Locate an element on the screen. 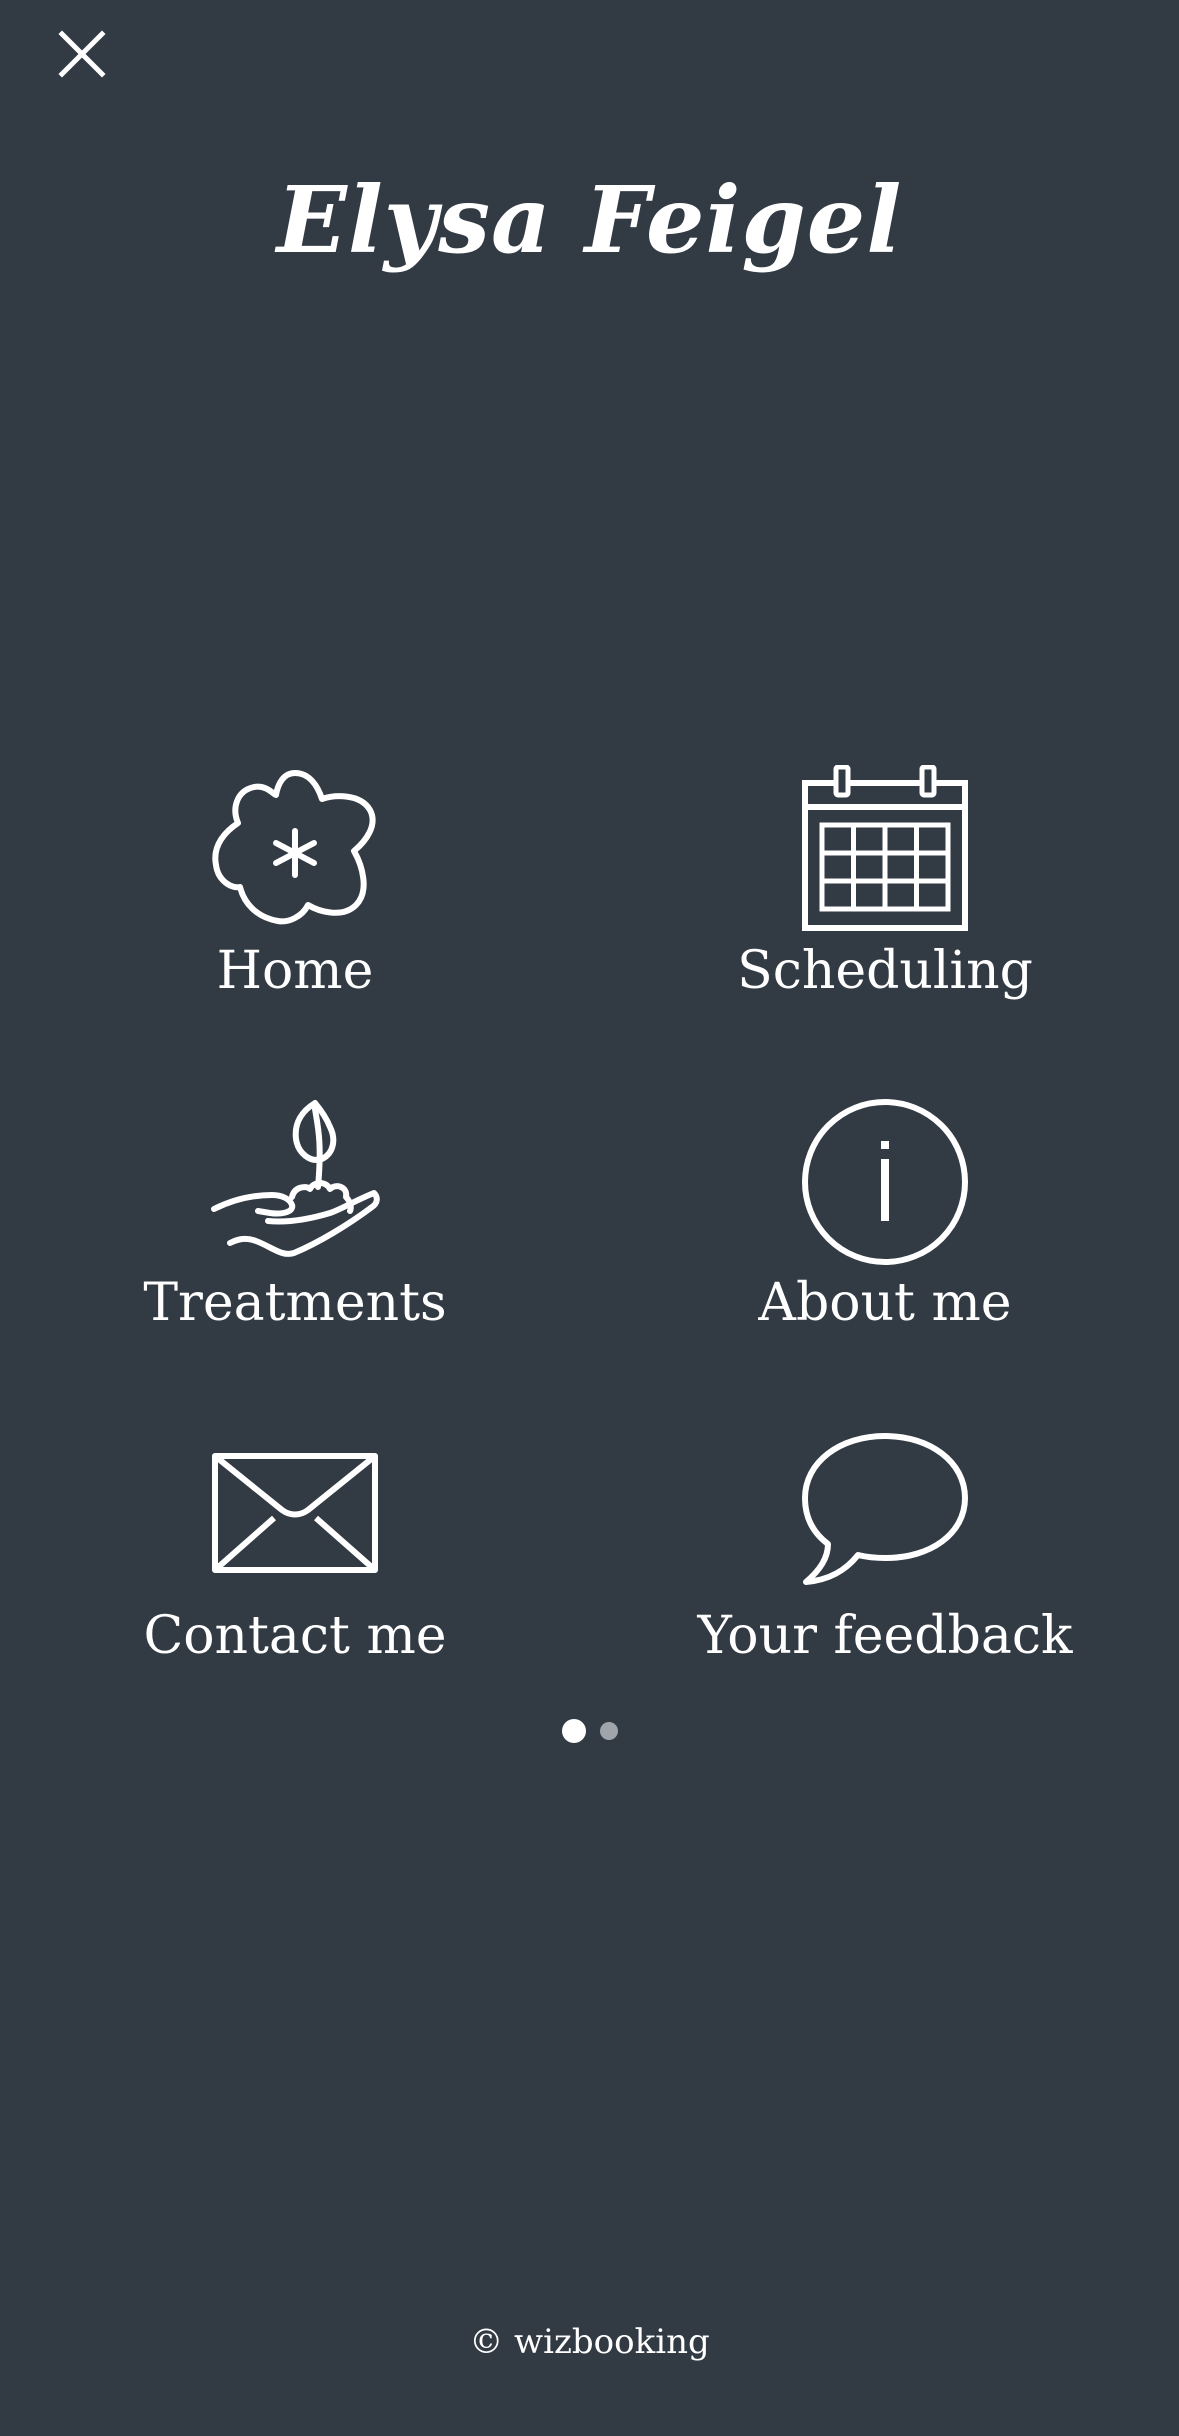 The width and height of the screenshot is (1179, 2436). menu-item-label: Treatments is located at coordinates (295, 1303).